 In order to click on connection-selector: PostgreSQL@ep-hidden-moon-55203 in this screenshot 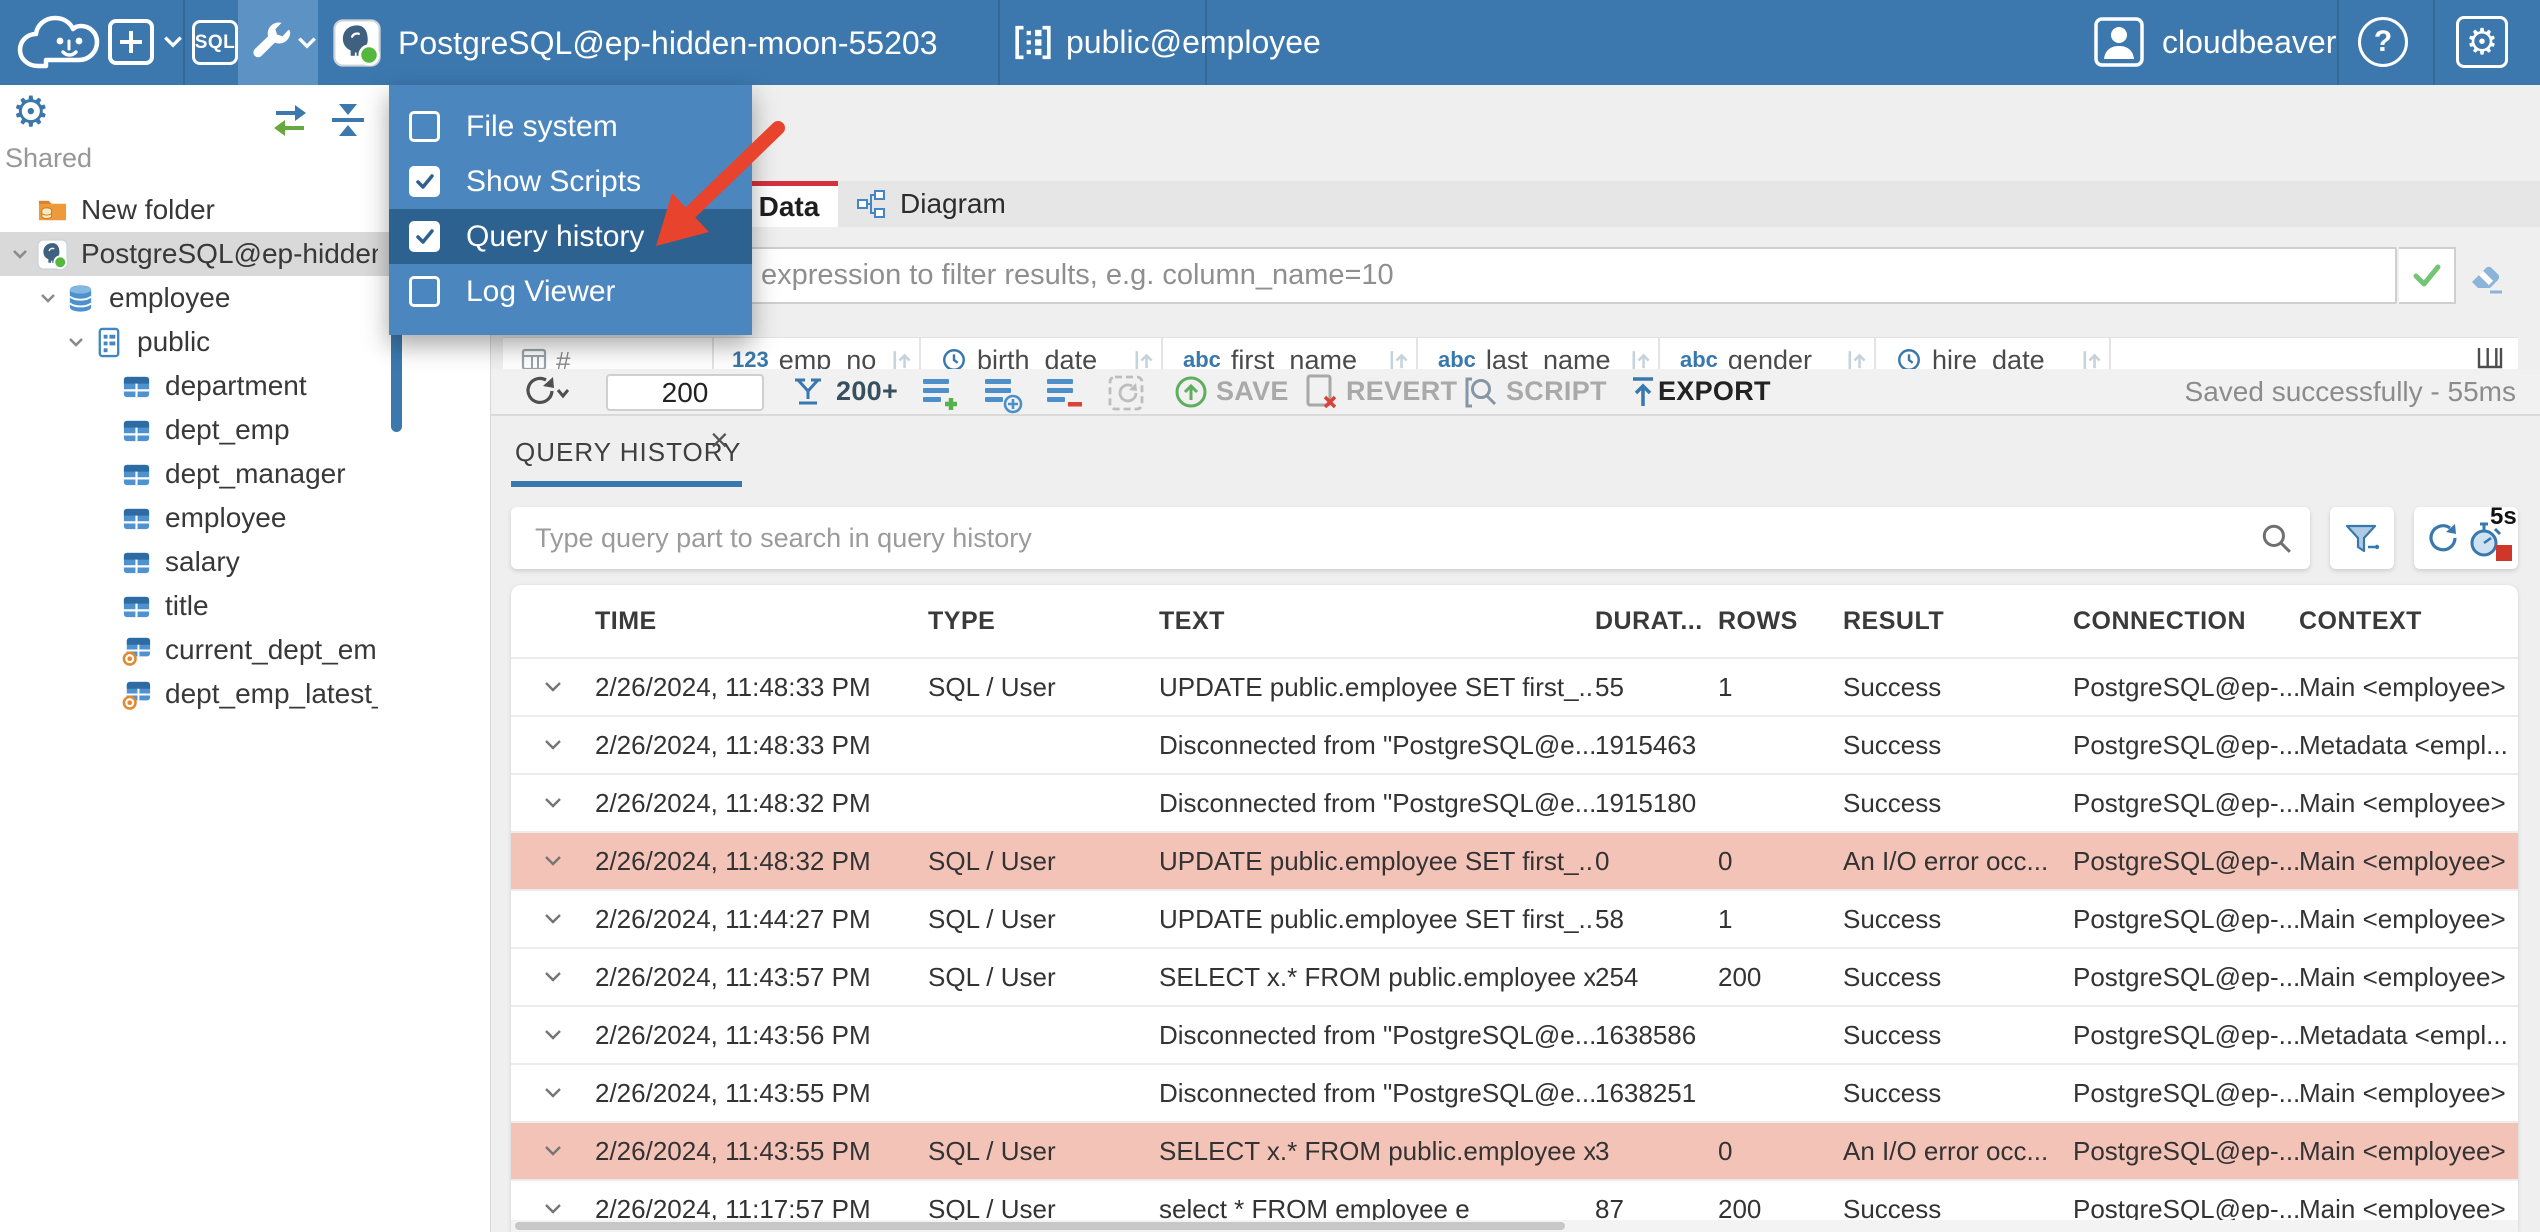, I will do `click(635, 43)`.